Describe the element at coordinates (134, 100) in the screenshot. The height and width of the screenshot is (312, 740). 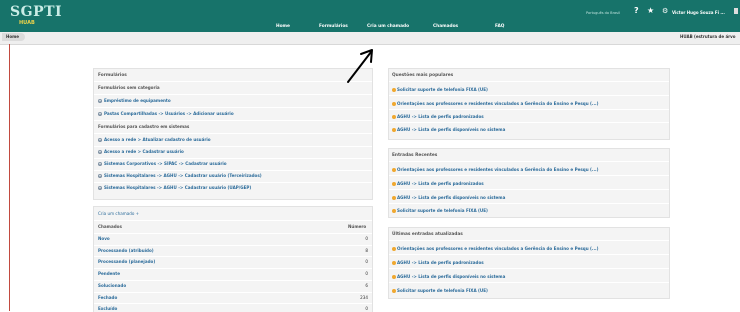
I see `form-link: + Empréstimo de equipamento` at that location.